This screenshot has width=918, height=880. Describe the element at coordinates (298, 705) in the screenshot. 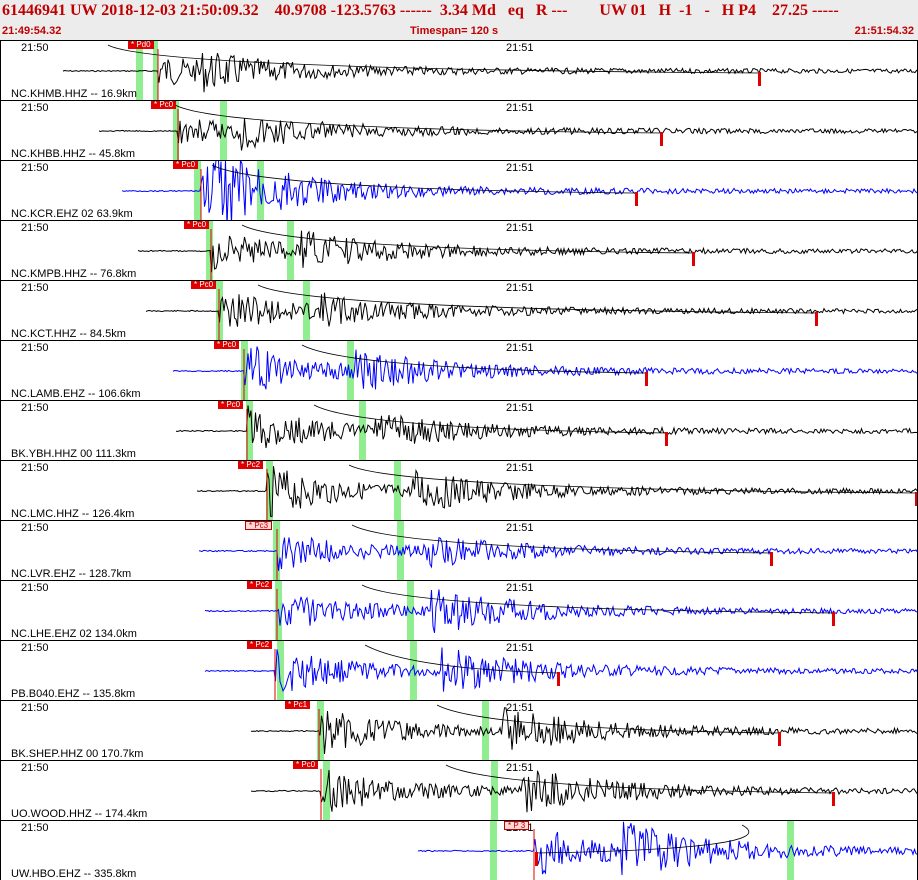

I see `phase-pick-flag: * Pc1` at that location.